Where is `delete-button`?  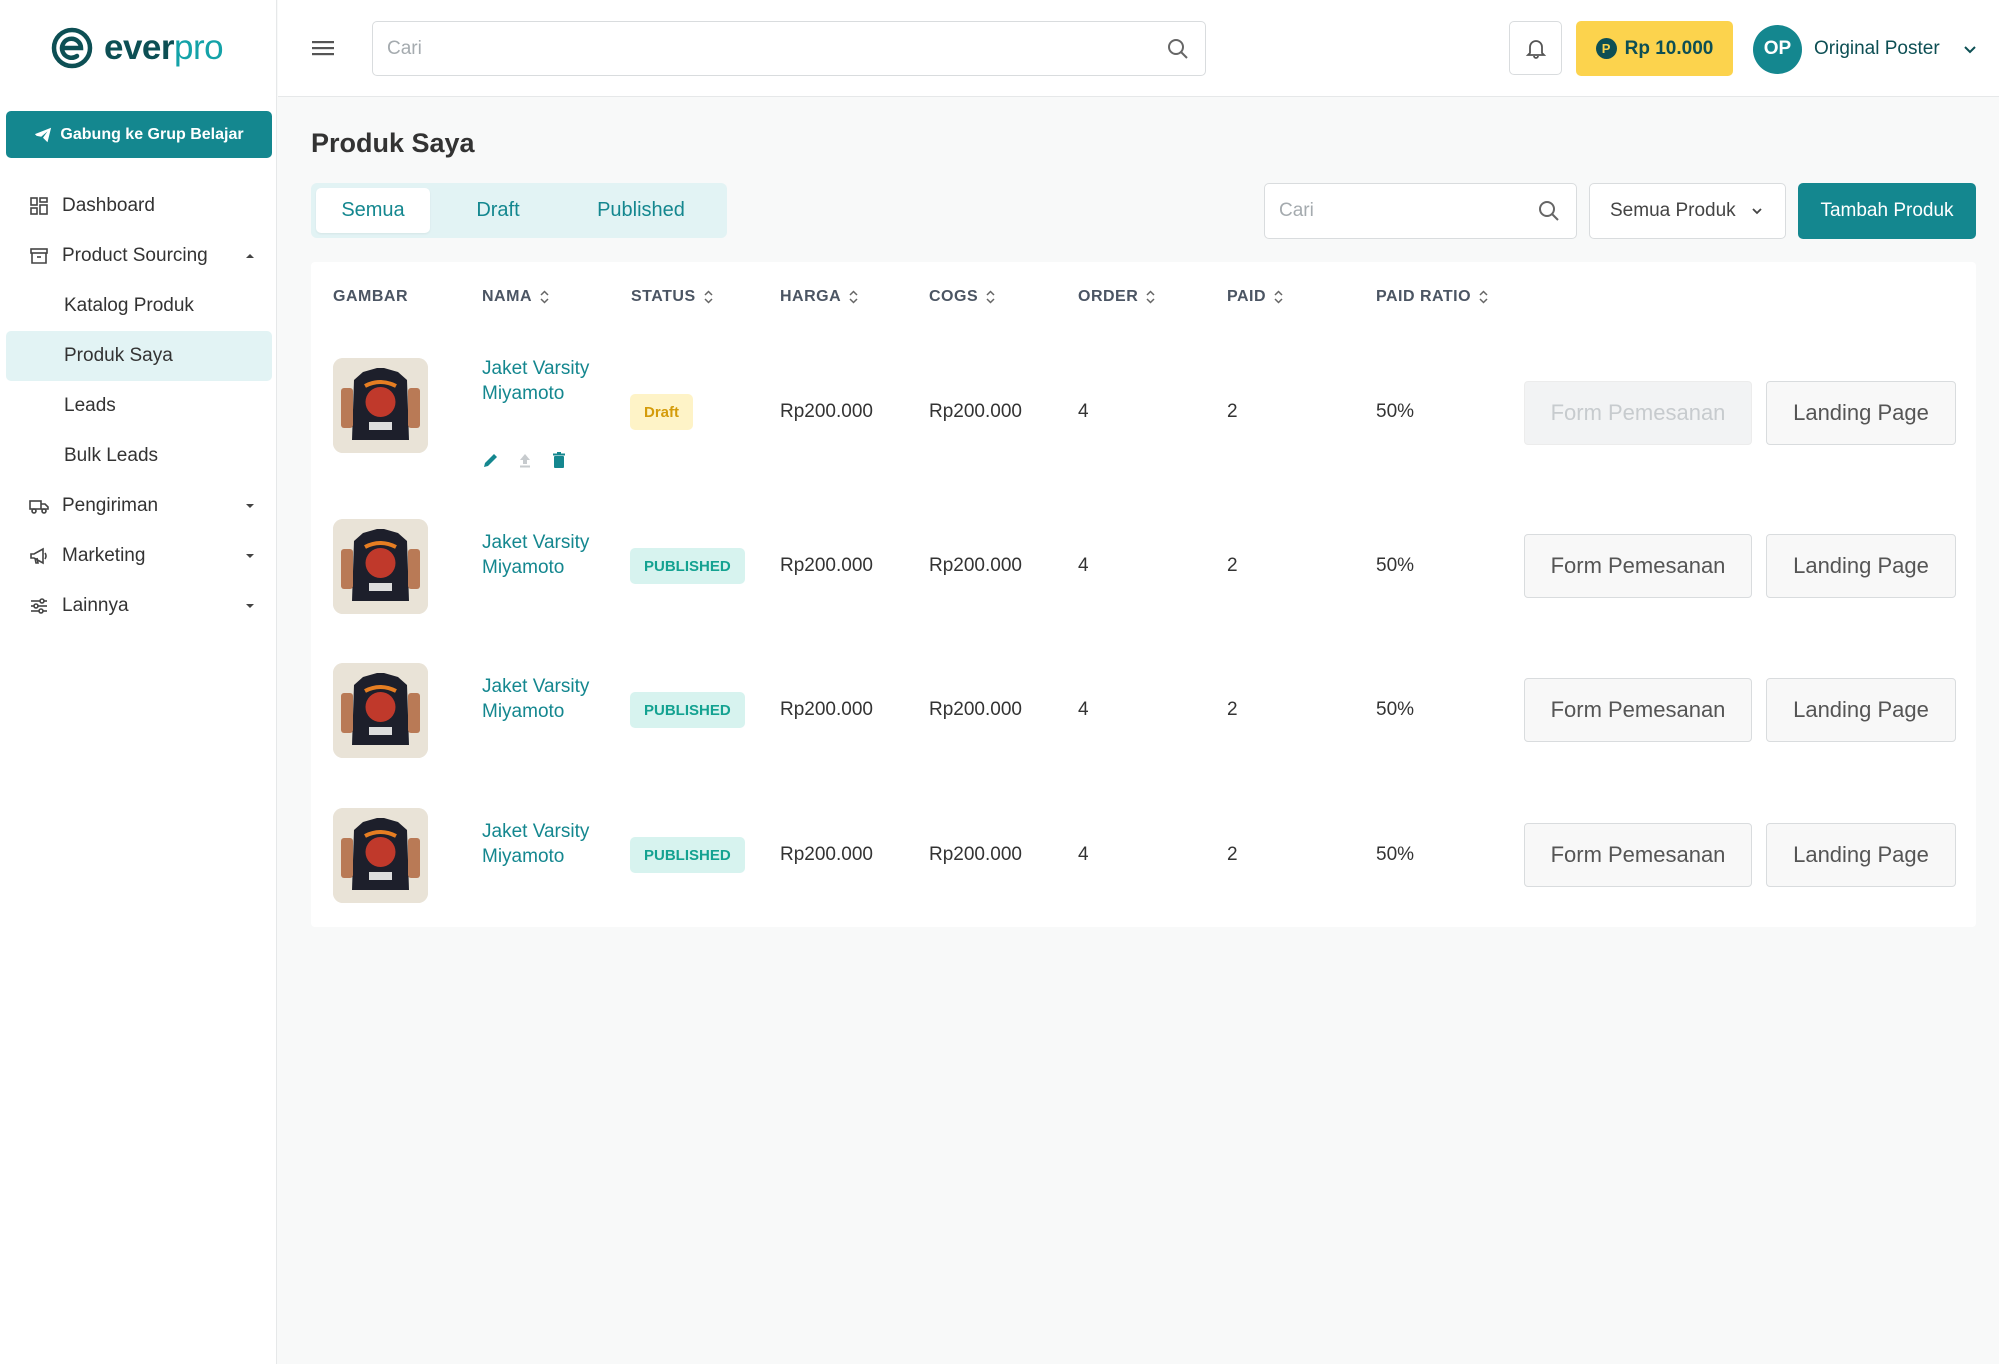
delete-button is located at coordinates (559, 462).